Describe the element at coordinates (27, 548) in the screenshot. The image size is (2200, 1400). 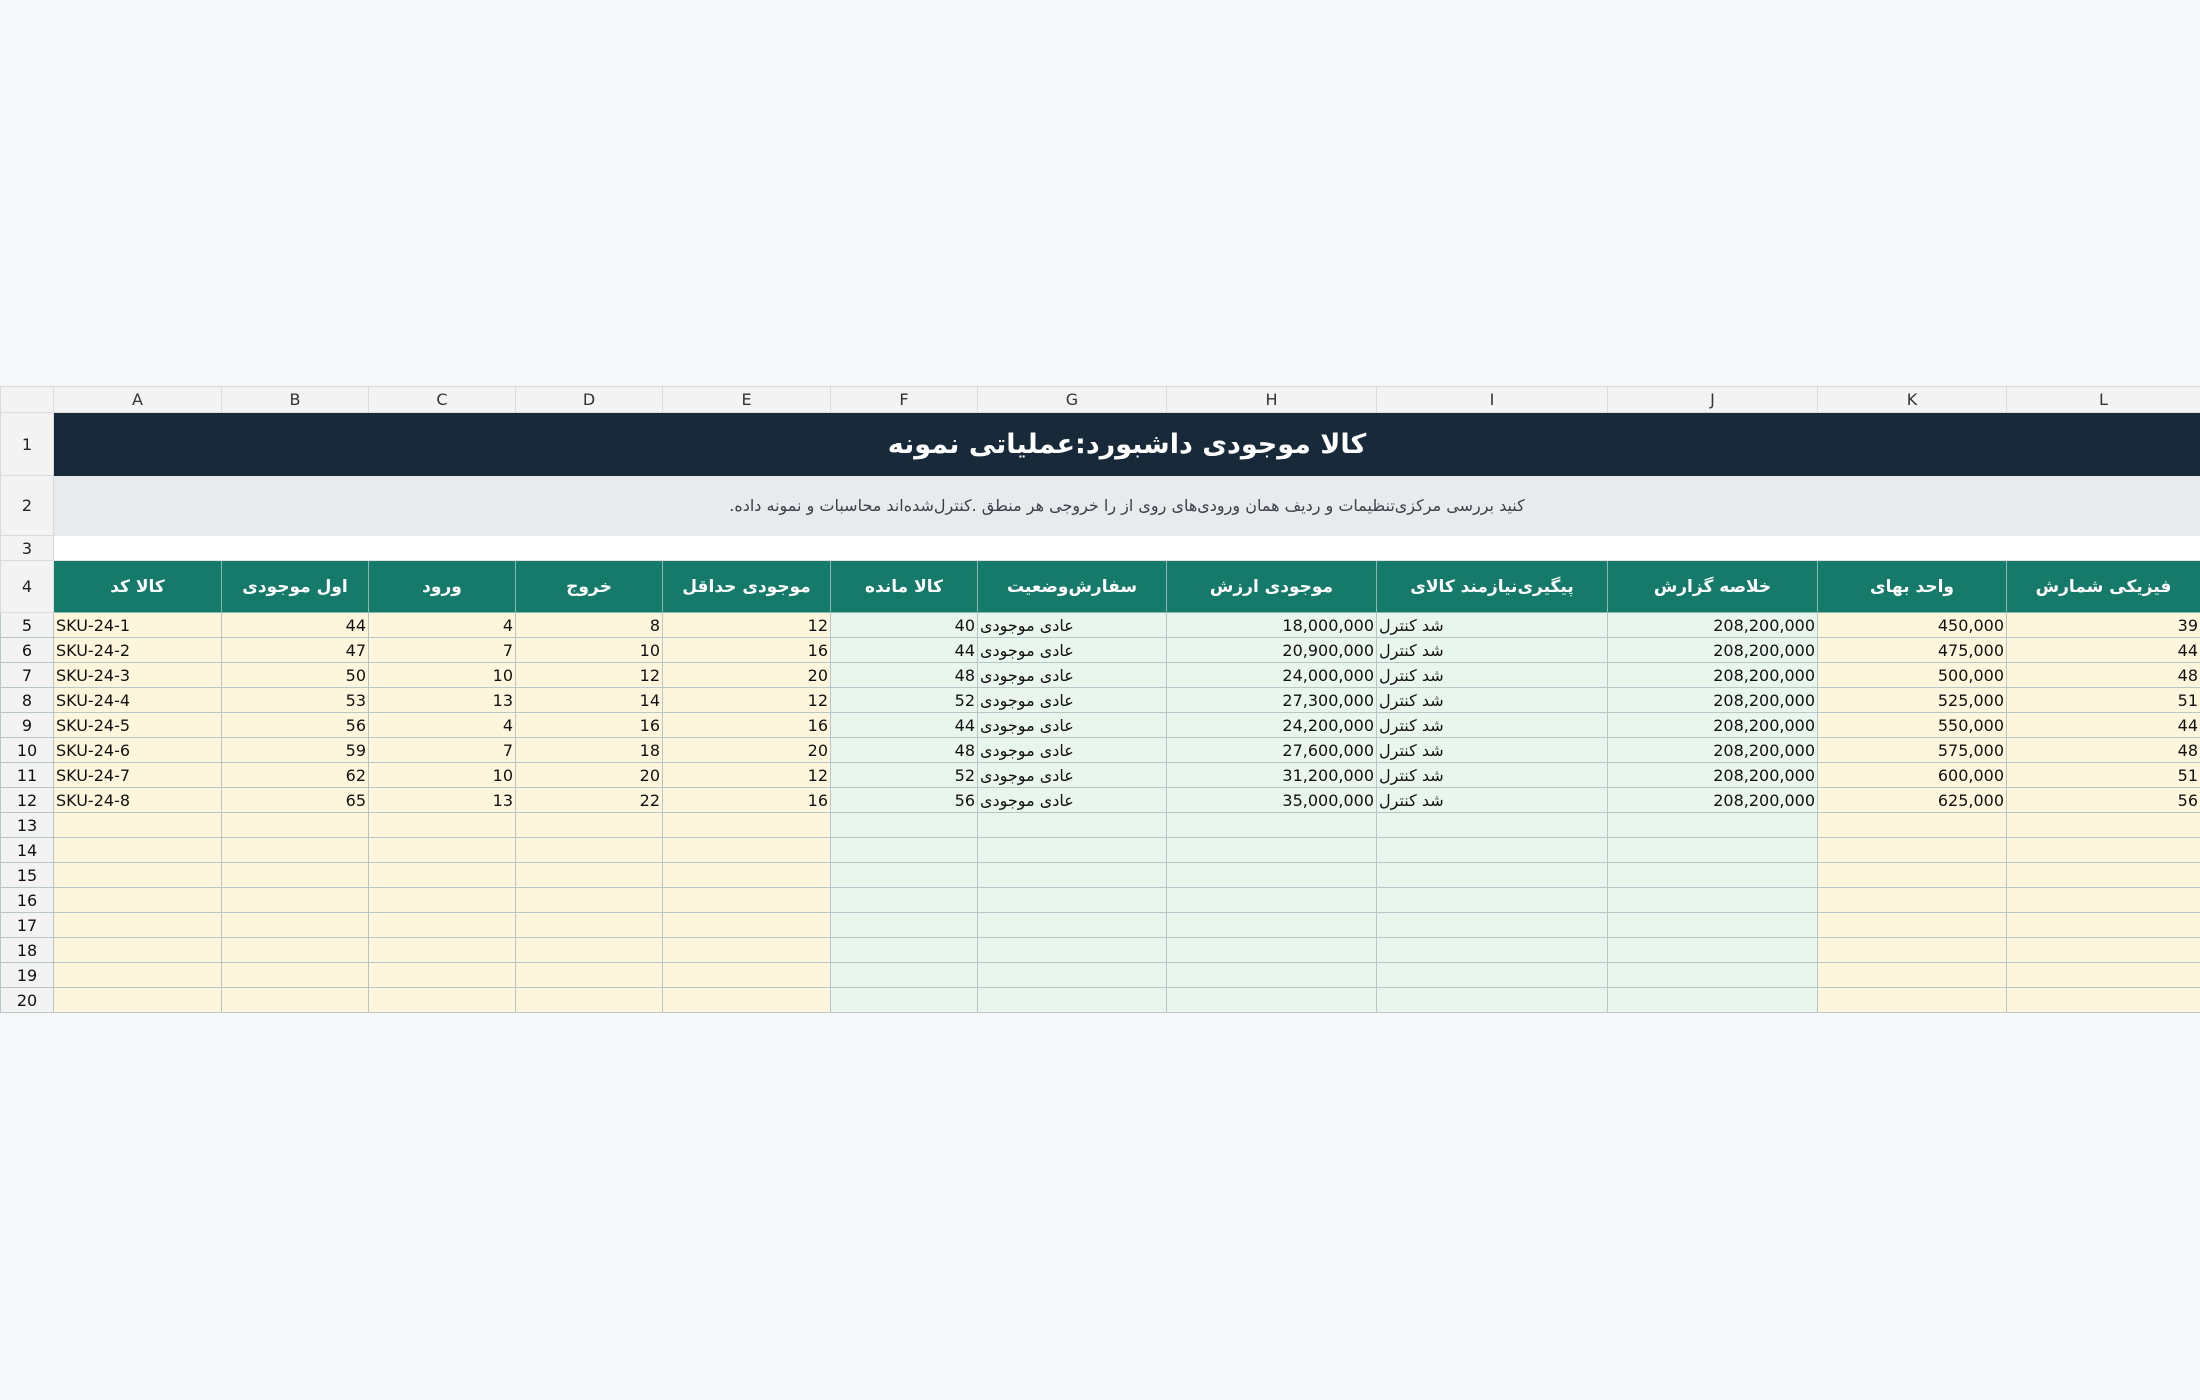
I see `row-number: 3` at that location.